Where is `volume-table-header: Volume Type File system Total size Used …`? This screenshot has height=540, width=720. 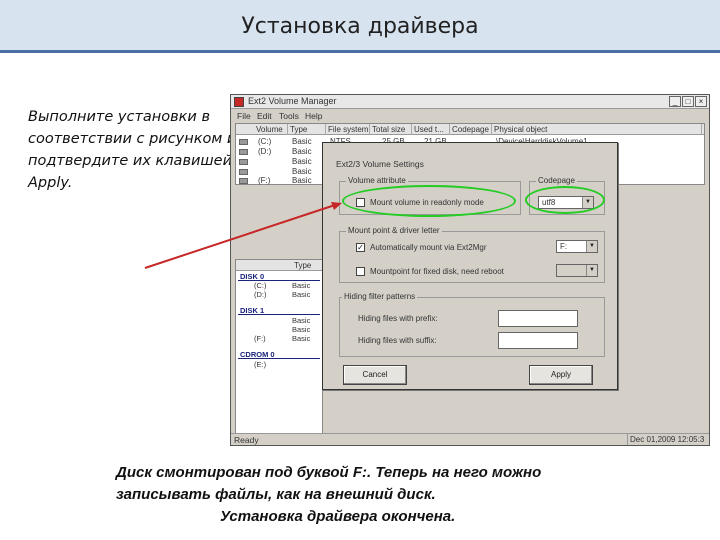 volume-table-header: Volume Type File system Total size Used … is located at coordinates (470, 129).